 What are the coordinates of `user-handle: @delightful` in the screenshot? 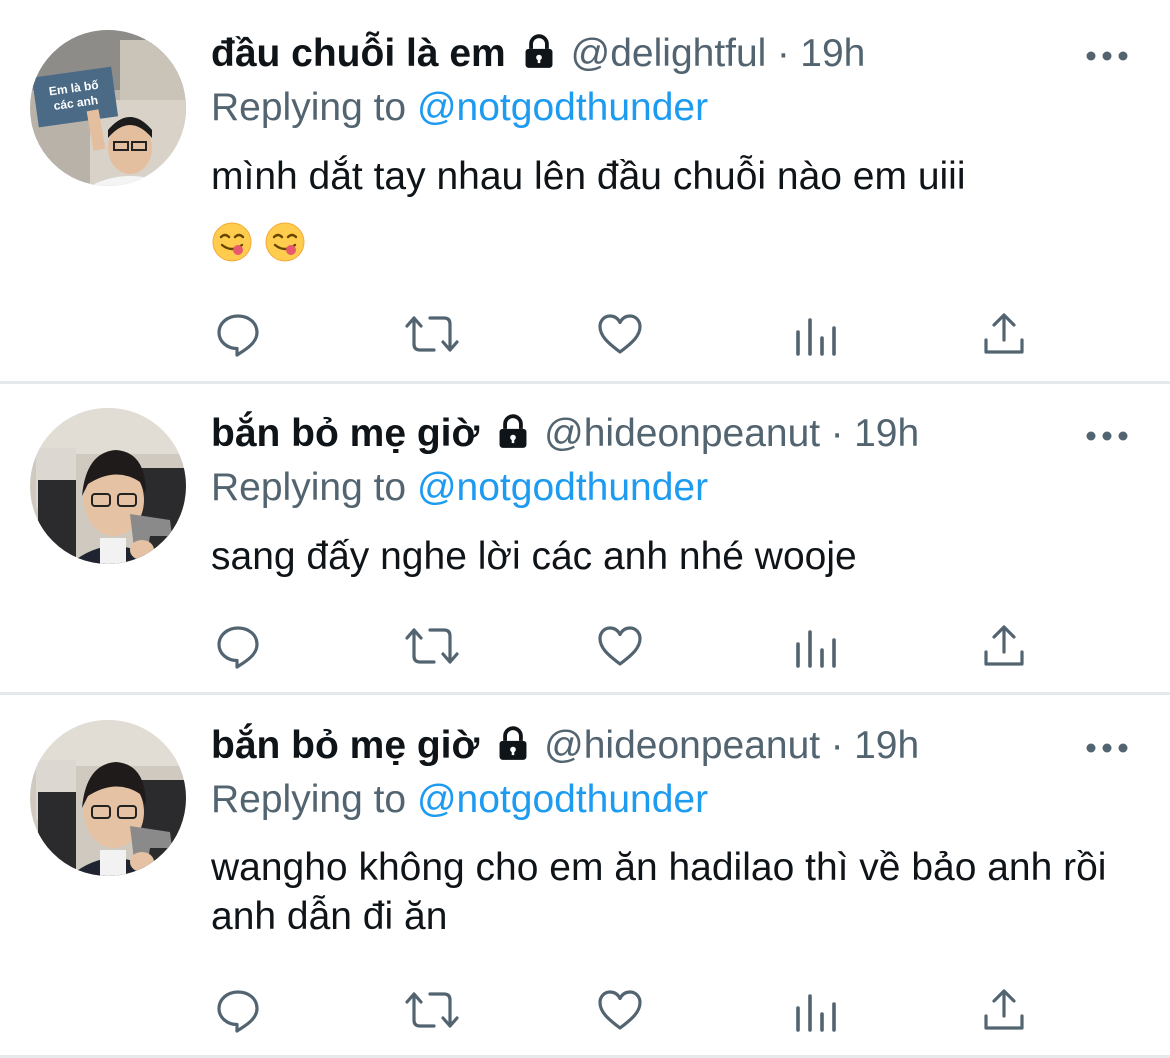 It's located at (669, 53).